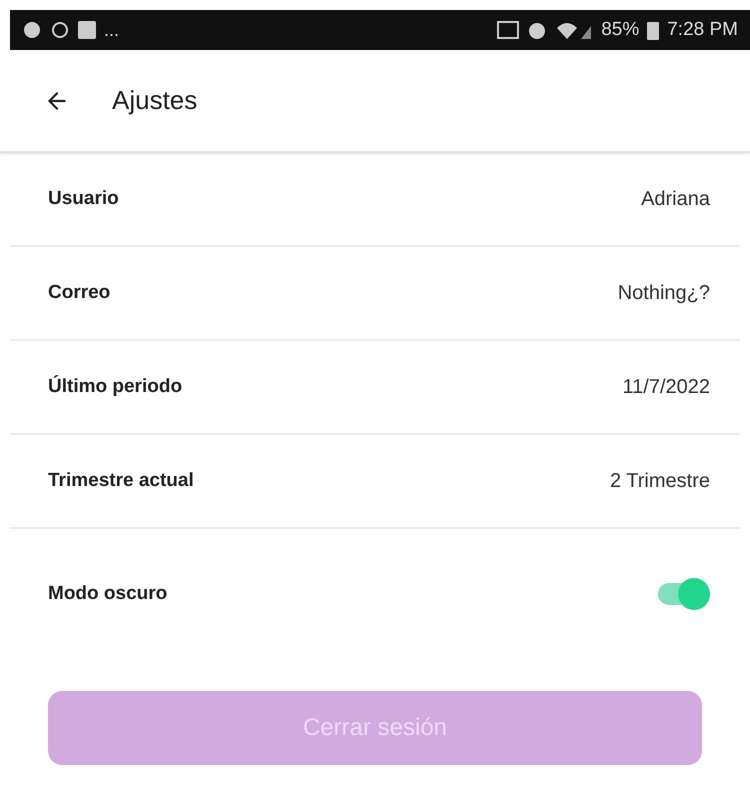 This screenshot has height=792, width=750. Describe the element at coordinates (675, 199) in the screenshot. I see `setting-value: Adriana` at that location.